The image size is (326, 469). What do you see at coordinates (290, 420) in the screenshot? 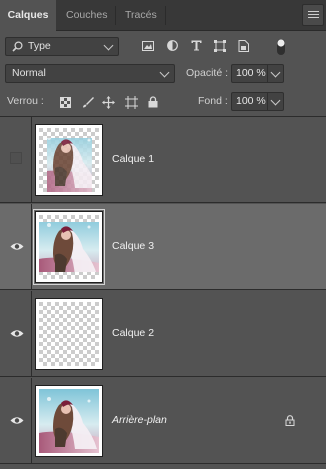
I see `layer-lock-icon` at bounding box center [290, 420].